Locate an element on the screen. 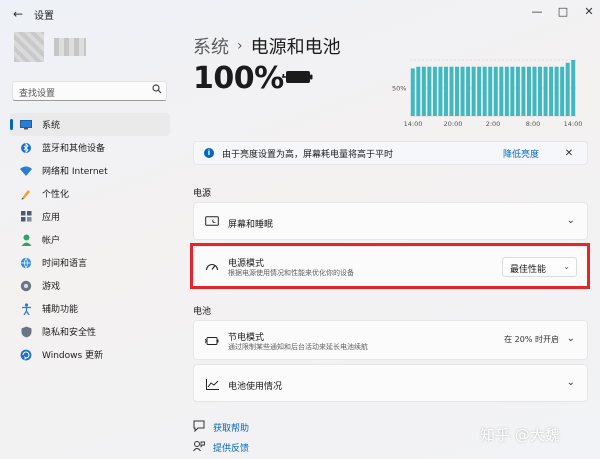 This screenshot has width=600, height=459. sidebar-item-time-language: 时间和语言 is located at coordinates (90, 262).